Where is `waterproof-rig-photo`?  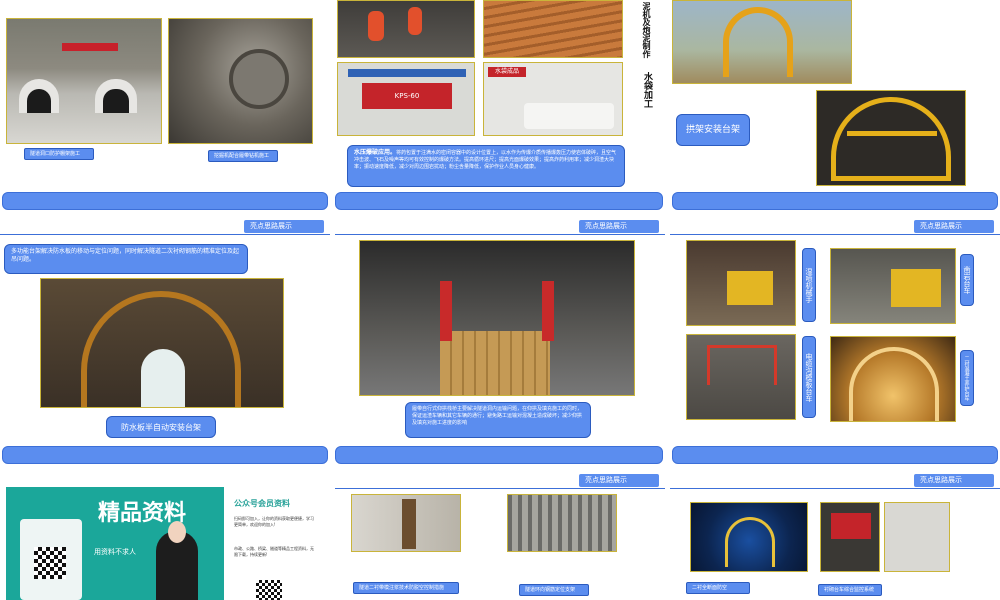
waterproof-rig-photo is located at coordinates (162, 343).